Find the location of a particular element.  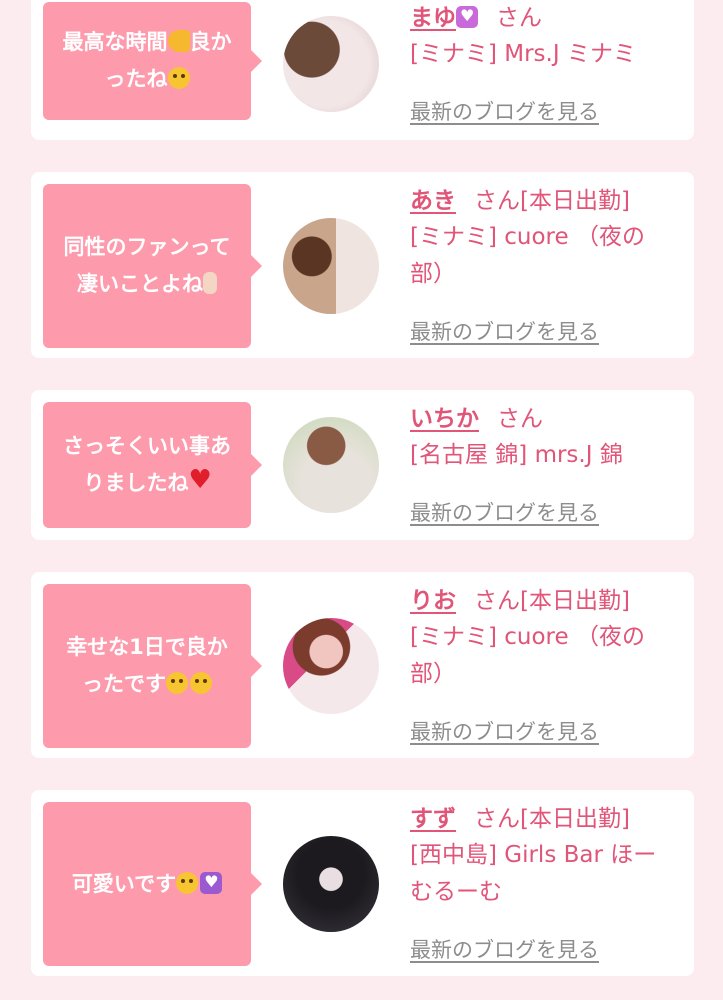

comment-text: 凄いことよね is located at coordinates (139, 284).